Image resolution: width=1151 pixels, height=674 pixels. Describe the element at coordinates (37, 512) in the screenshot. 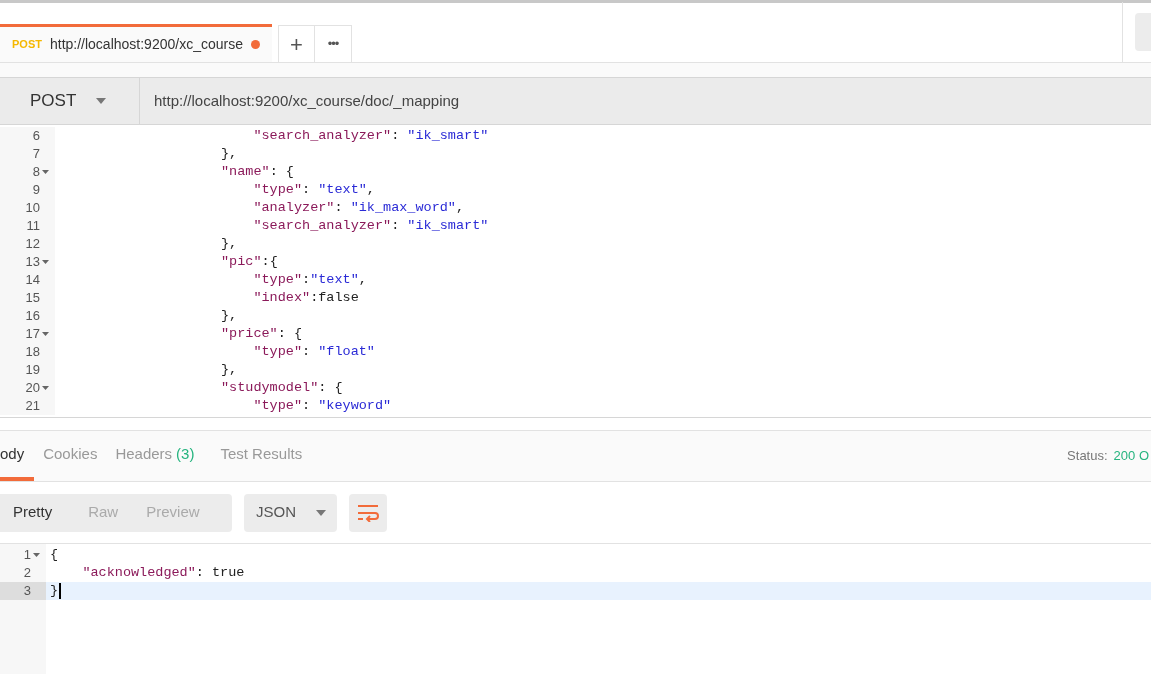

I see `view-mode-tab: Pretty` at that location.